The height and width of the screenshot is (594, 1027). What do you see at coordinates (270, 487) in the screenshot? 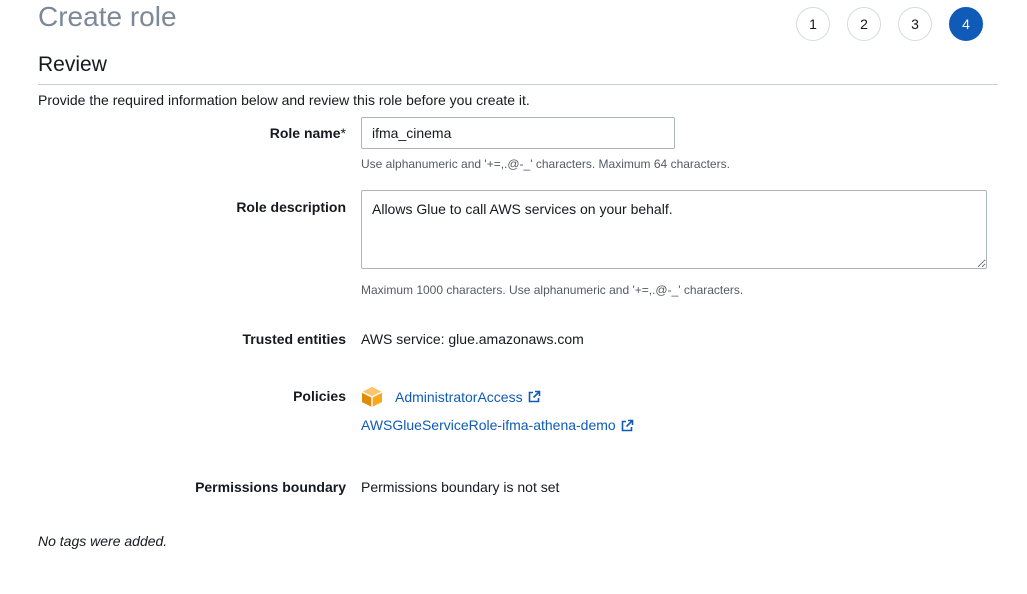
I see `permissions-boundary-label: Permissions boundary` at bounding box center [270, 487].